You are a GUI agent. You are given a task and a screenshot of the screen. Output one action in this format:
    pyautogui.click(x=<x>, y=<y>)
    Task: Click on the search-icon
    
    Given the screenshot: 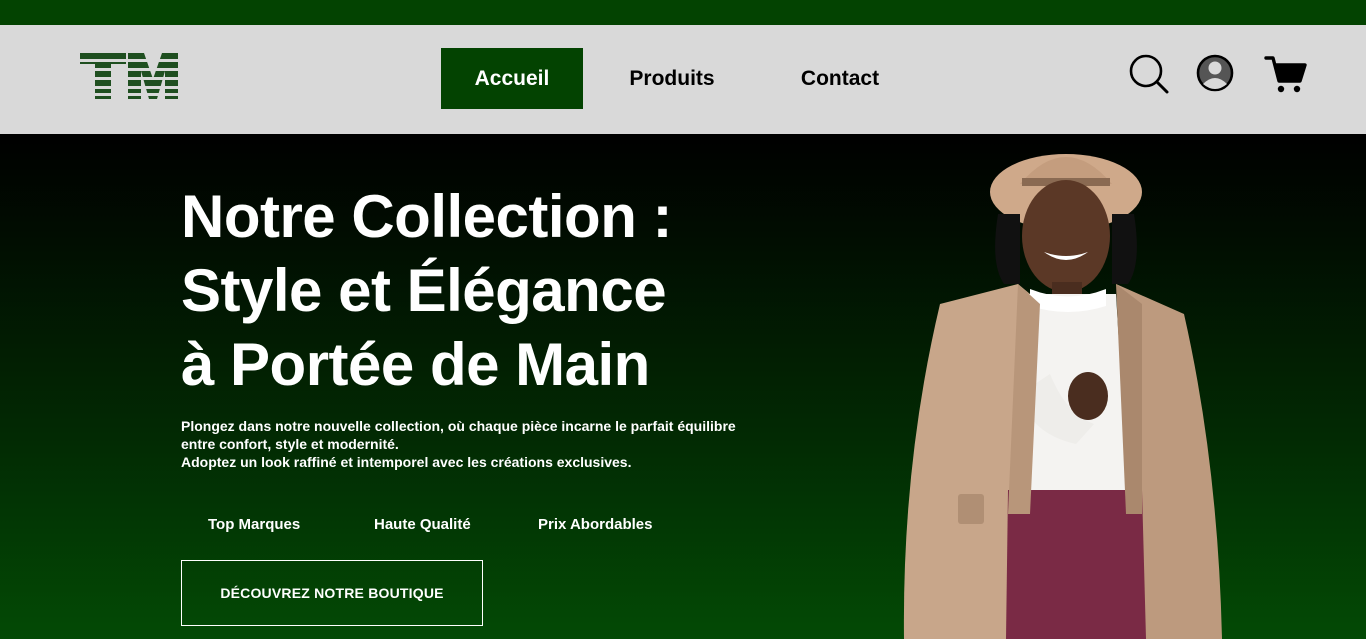 What is the action you would take?
    pyautogui.click(x=1149, y=74)
    